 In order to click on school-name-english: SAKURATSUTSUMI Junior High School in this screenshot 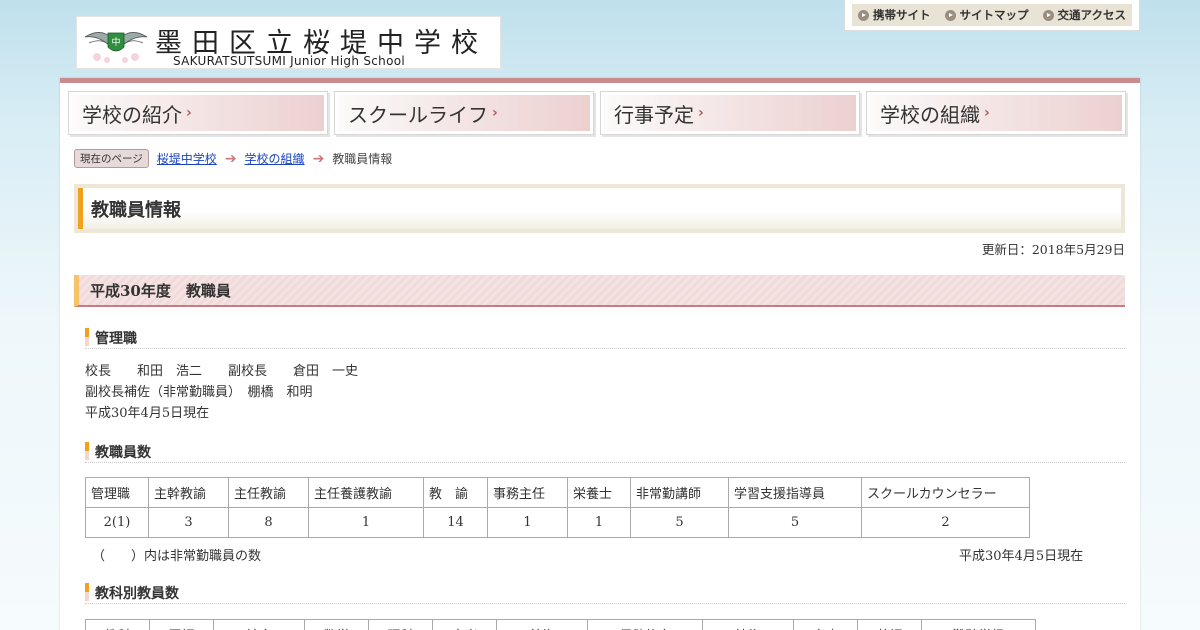, I will do `click(289, 61)`.